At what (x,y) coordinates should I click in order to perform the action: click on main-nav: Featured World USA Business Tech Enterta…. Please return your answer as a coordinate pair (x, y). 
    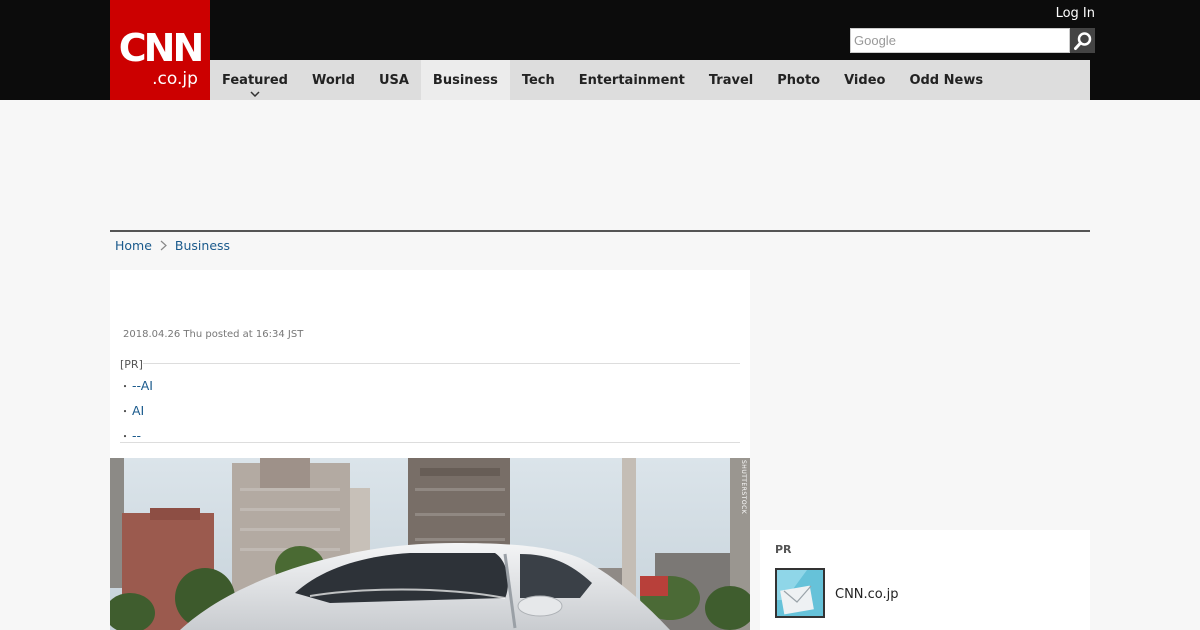
    Looking at the image, I should click on (650, 80).